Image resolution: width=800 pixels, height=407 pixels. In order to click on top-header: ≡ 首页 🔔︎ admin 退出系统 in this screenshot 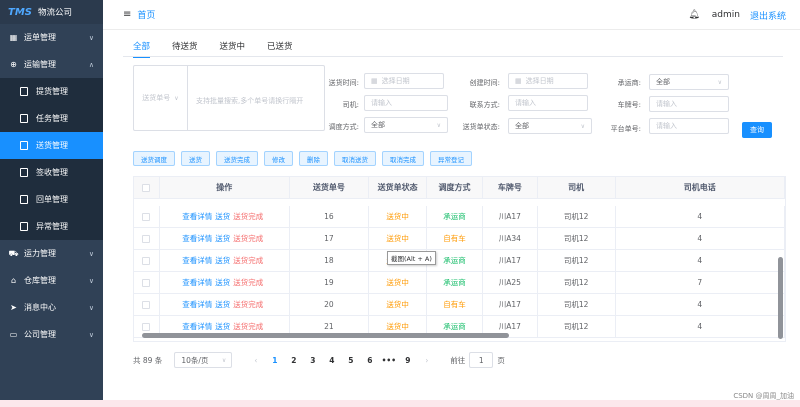, I will do `click(451, 15)`.